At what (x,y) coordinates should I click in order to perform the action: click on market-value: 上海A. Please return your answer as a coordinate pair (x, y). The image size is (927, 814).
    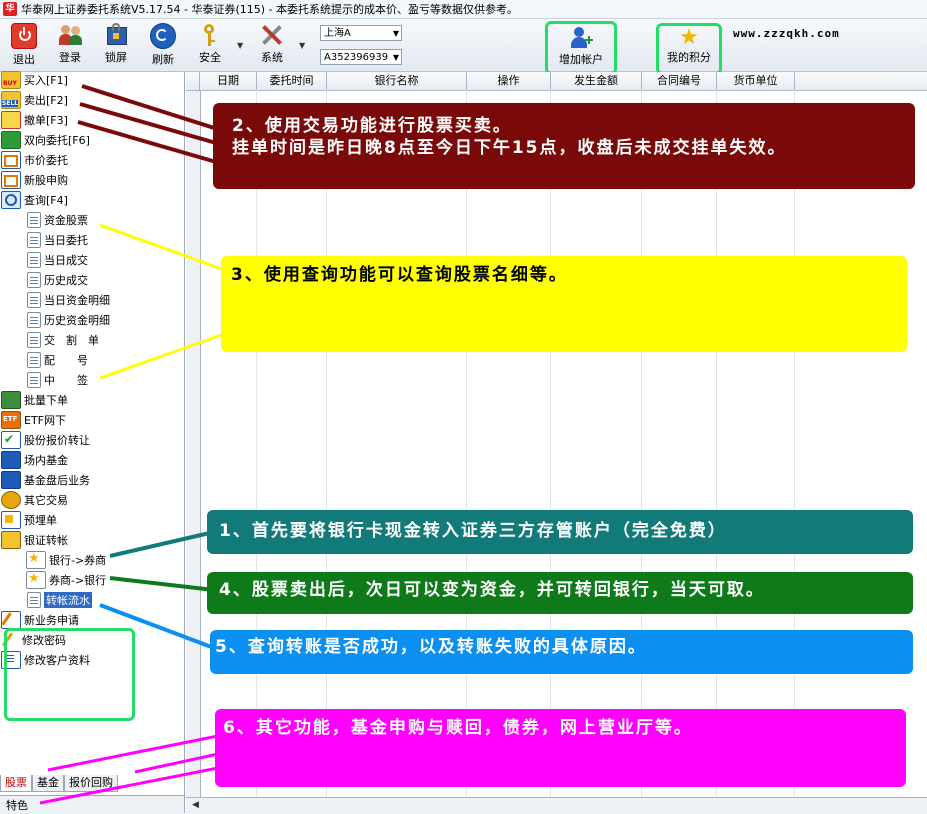
    Looking at the image, I should click on (337, 33).